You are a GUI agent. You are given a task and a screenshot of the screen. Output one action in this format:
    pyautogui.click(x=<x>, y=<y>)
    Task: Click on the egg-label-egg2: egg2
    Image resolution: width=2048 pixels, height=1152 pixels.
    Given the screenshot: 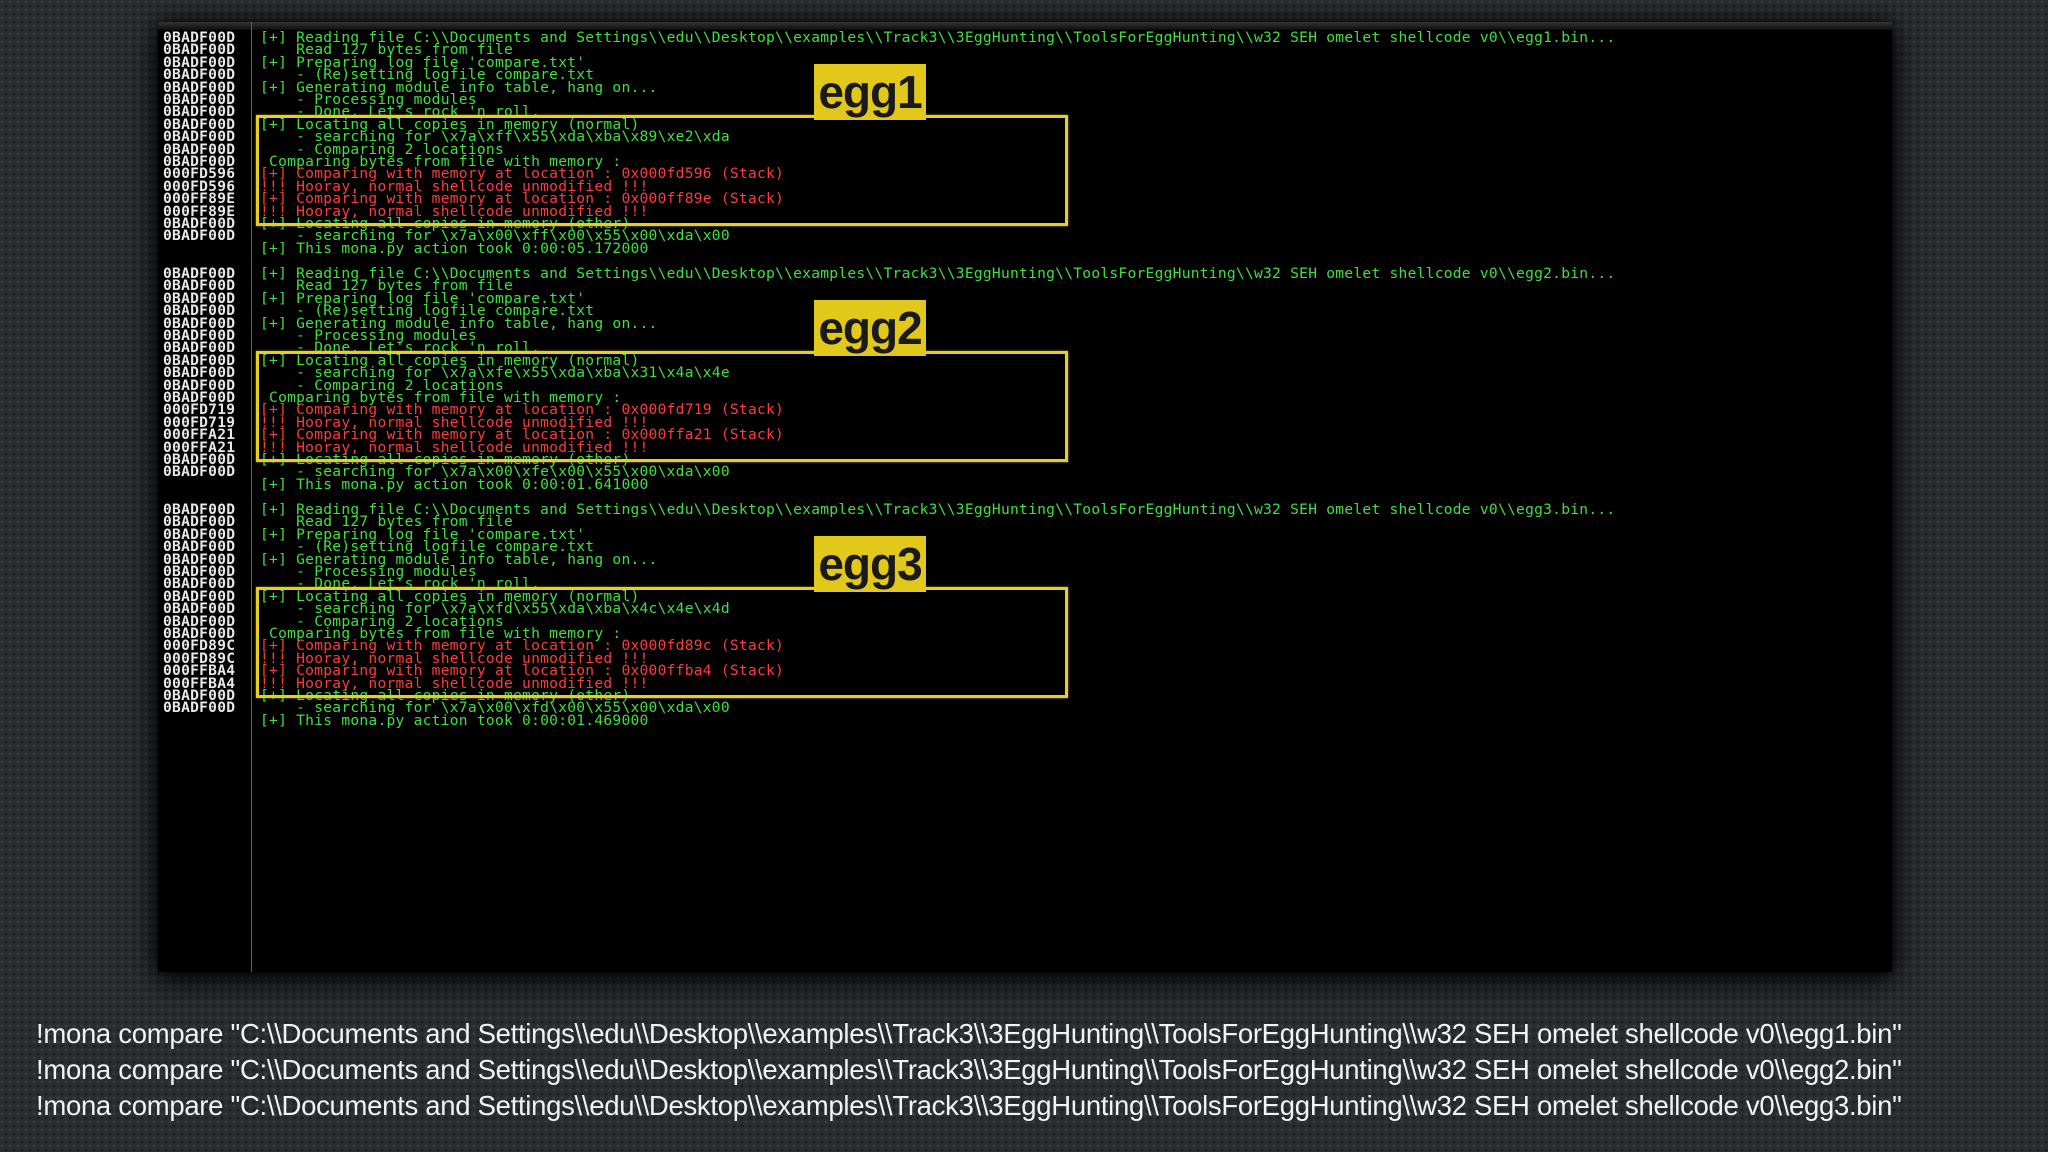 What is the action you would take?
    pyautogui.click(x=870, y=328)
    